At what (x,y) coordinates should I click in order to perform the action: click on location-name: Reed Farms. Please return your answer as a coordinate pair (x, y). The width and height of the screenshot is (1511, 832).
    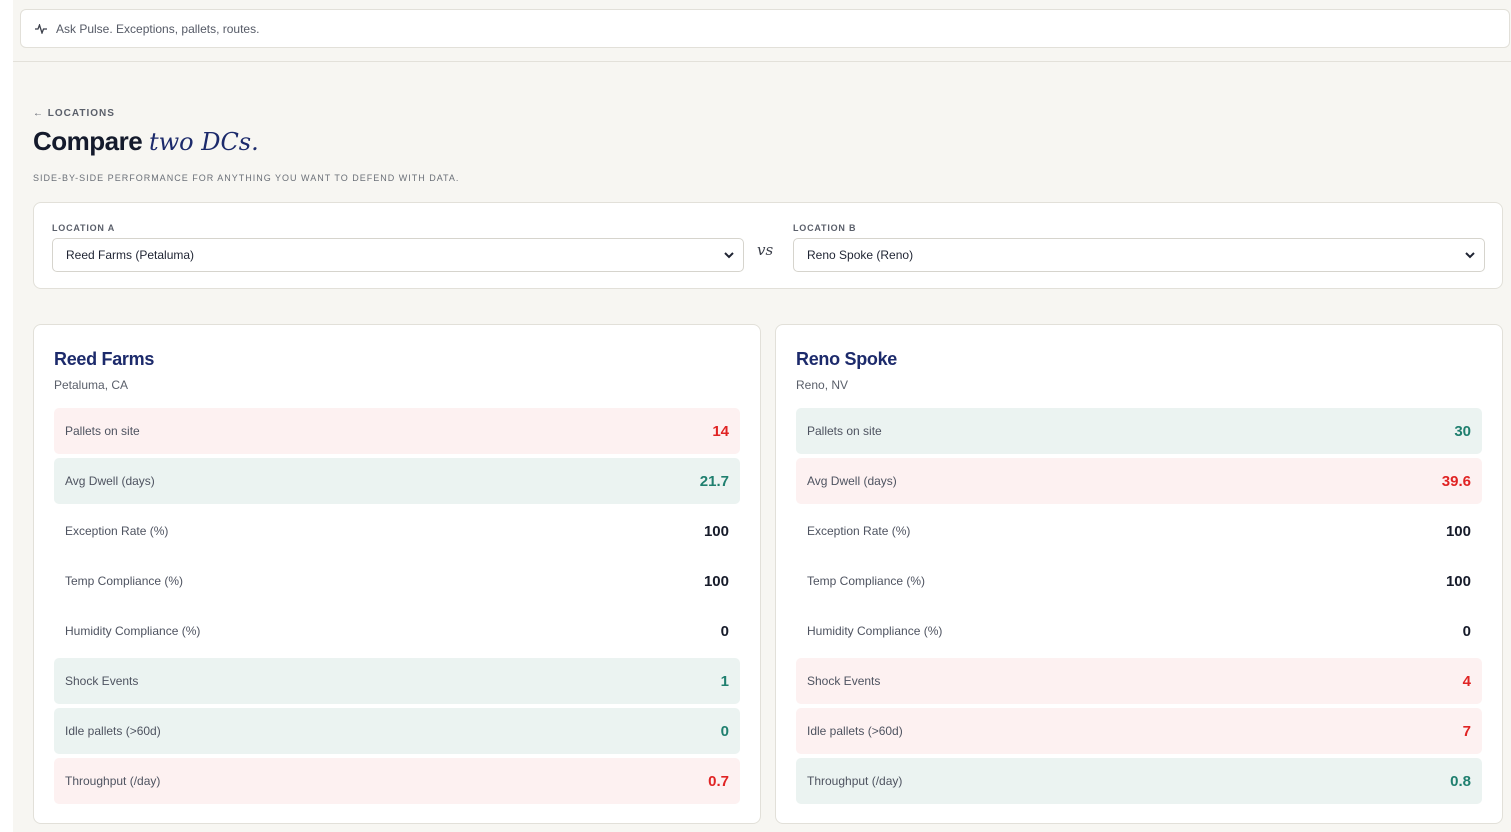
    Looking at the image, I should click on (104, 359).